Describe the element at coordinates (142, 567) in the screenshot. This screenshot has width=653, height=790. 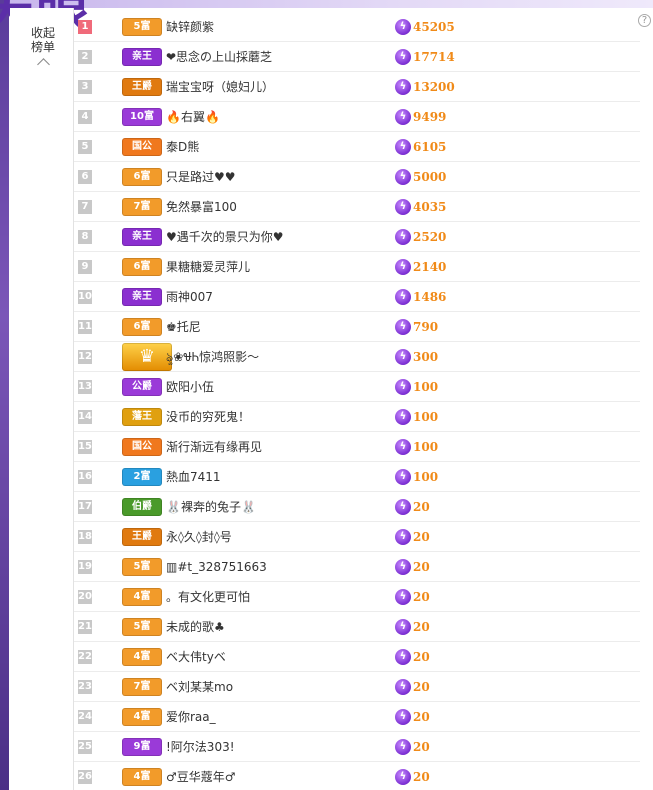
I see `rank-badge: 5富` at that location.